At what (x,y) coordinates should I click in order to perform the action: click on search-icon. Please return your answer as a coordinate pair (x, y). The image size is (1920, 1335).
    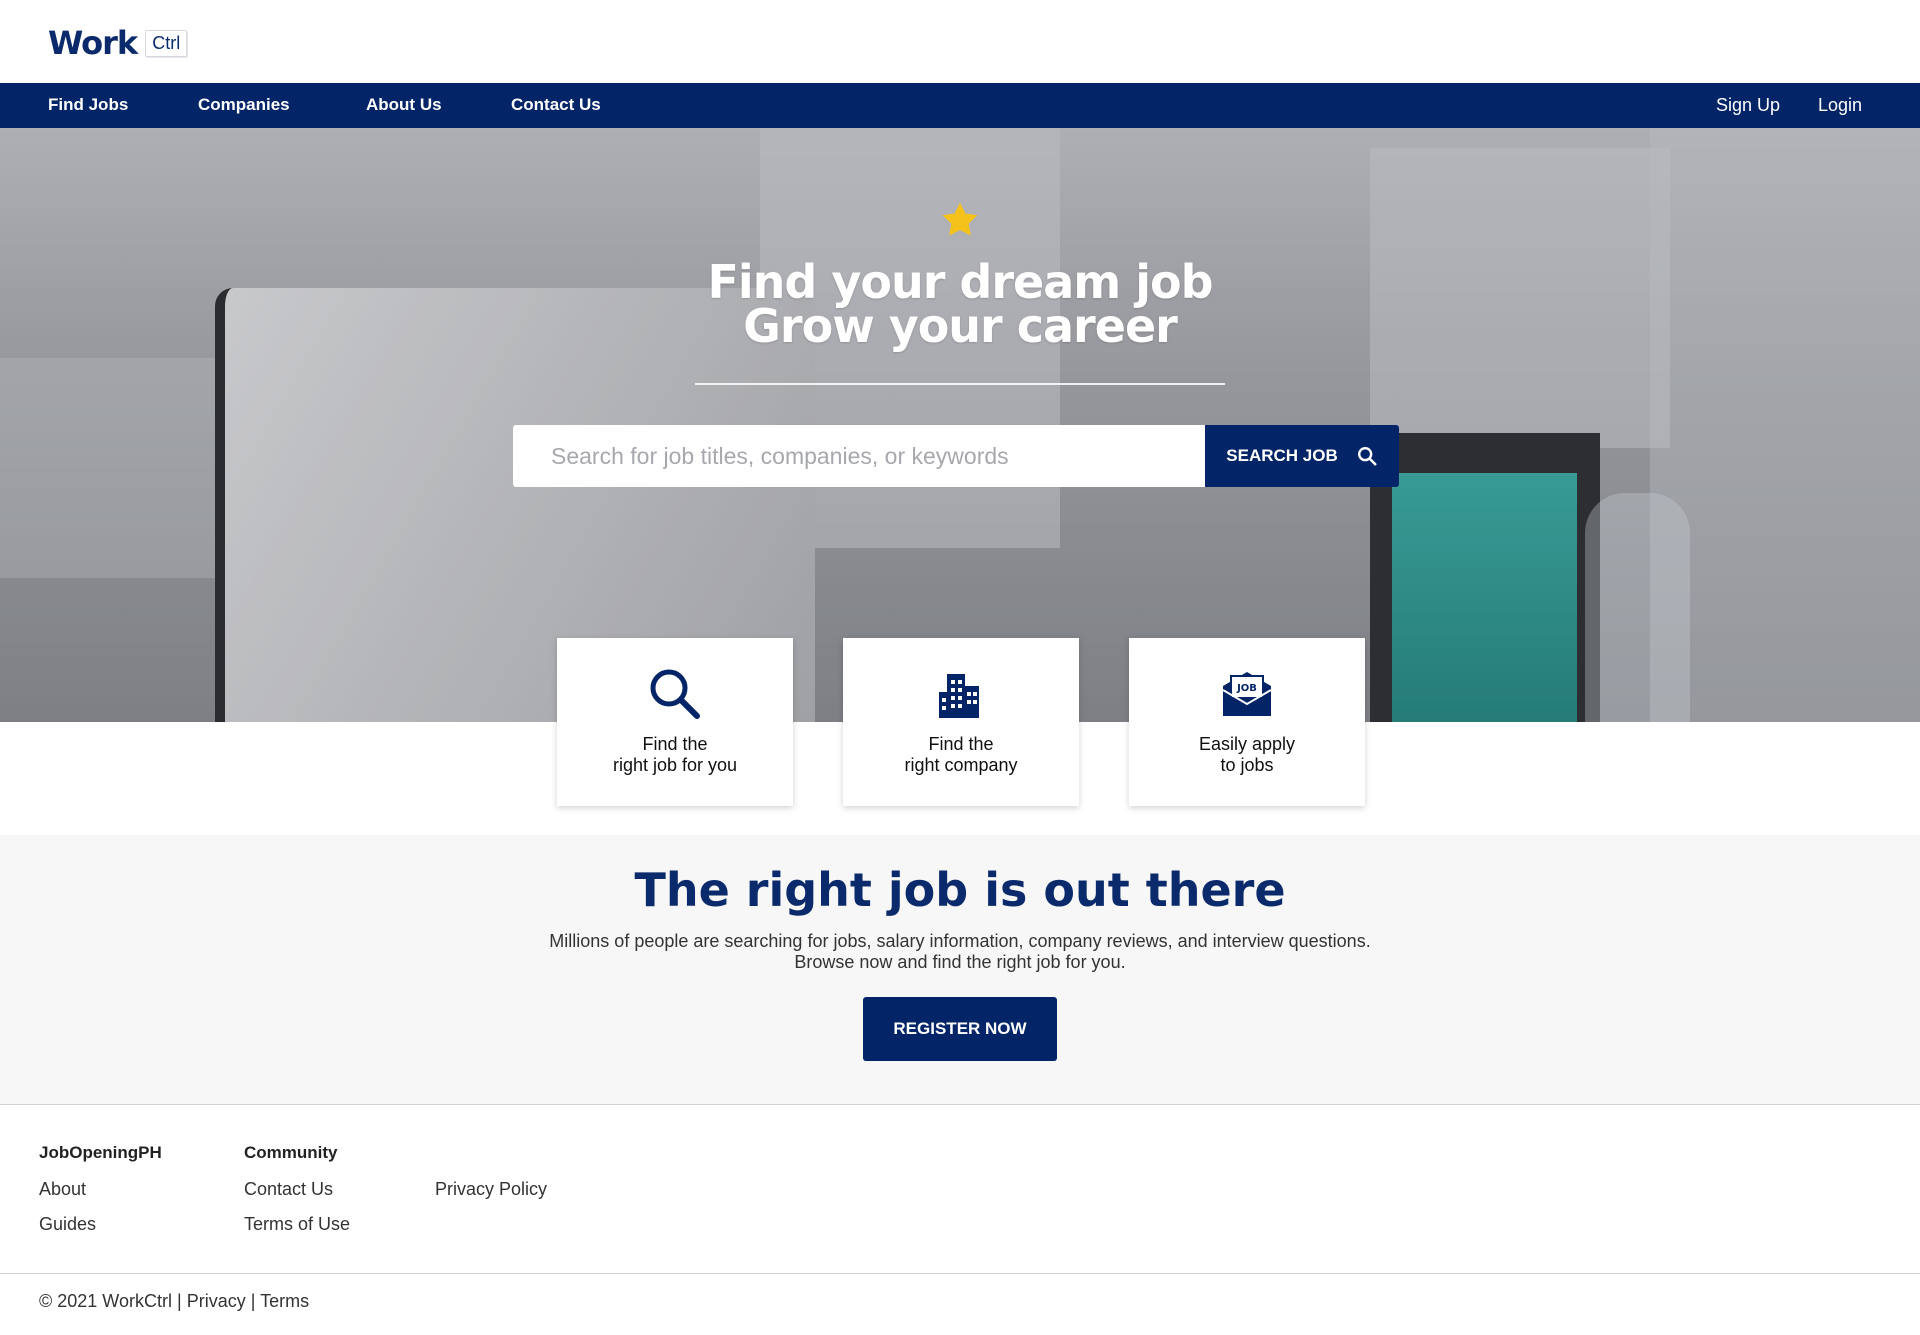
    Looking at the image, I should click on (1367, 456).